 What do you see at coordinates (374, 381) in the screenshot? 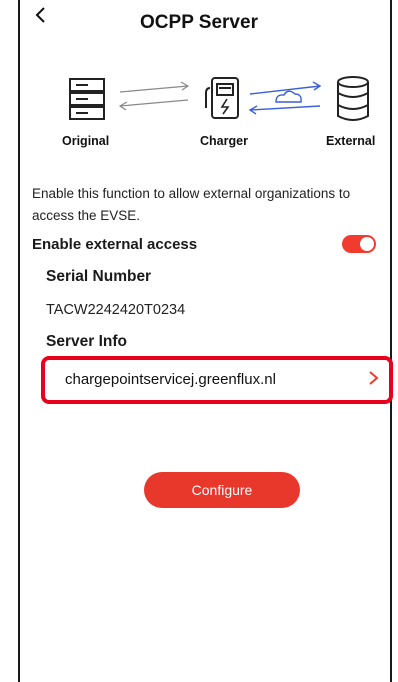
I see `chevron-right-icon` at bounding box center [374, 381].